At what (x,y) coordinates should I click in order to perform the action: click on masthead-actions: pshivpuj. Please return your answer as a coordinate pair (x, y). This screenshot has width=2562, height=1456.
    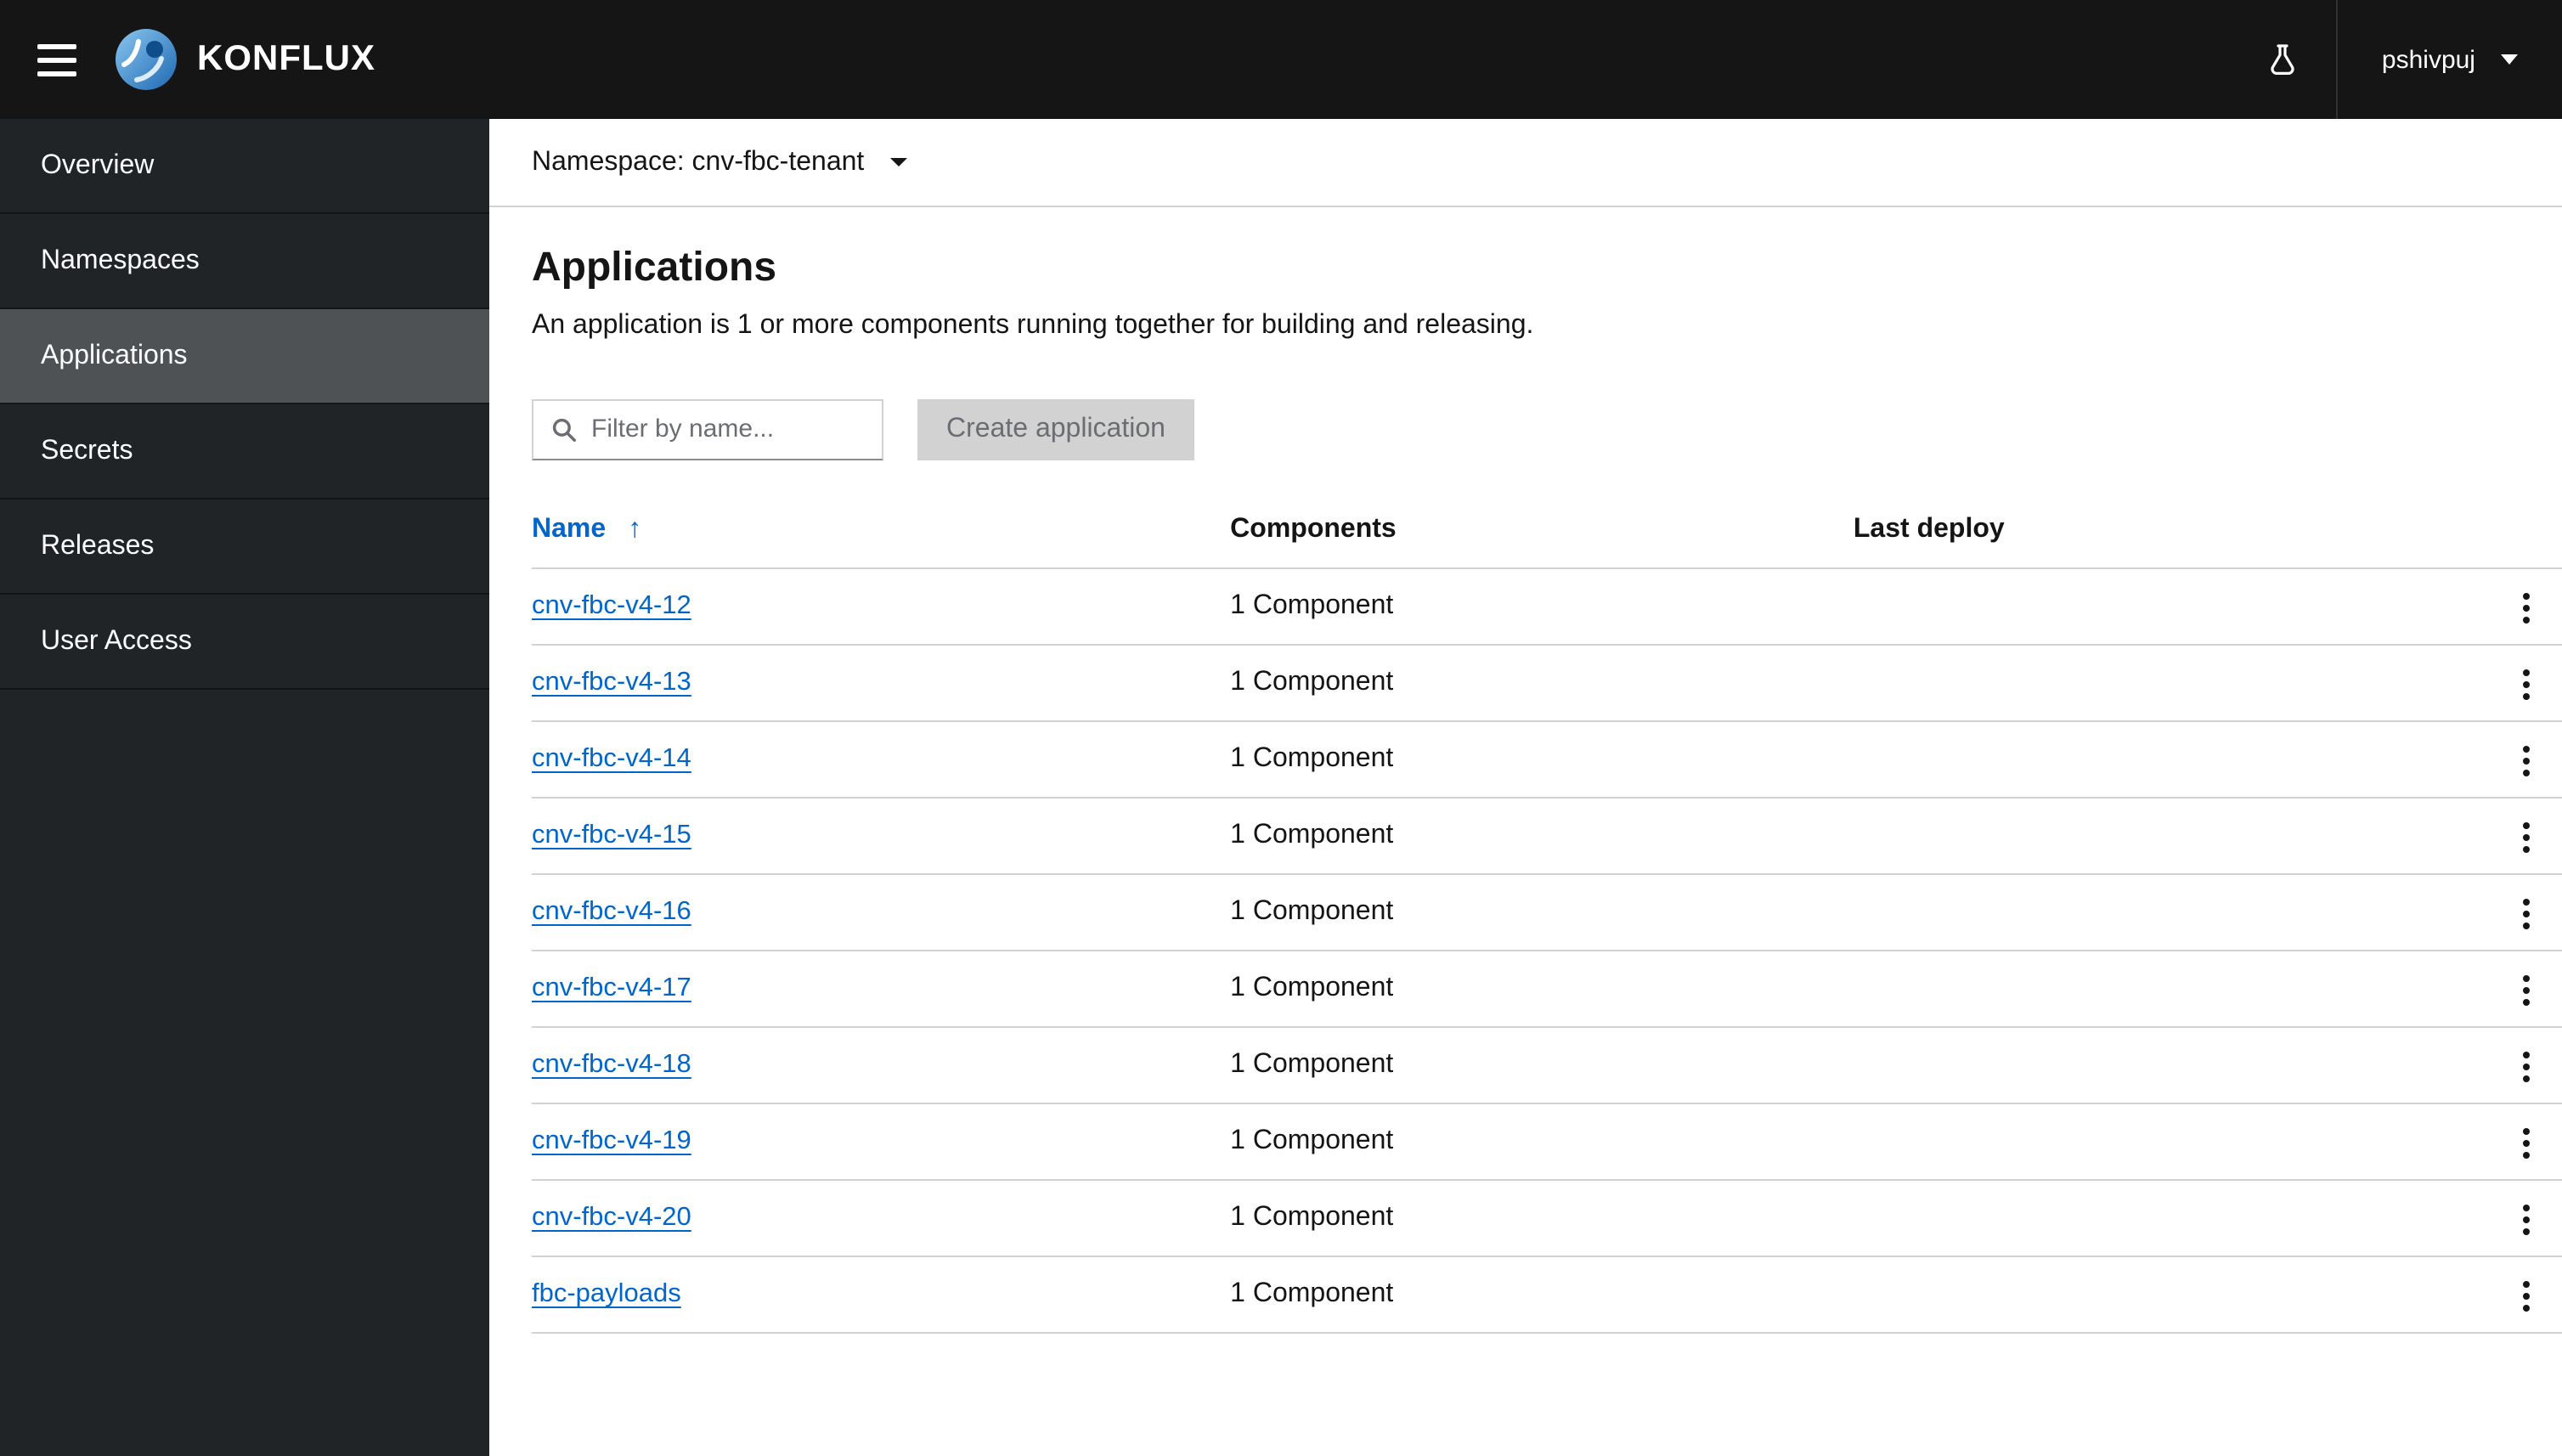
    Looking at the image, I should click on (2395, 59).